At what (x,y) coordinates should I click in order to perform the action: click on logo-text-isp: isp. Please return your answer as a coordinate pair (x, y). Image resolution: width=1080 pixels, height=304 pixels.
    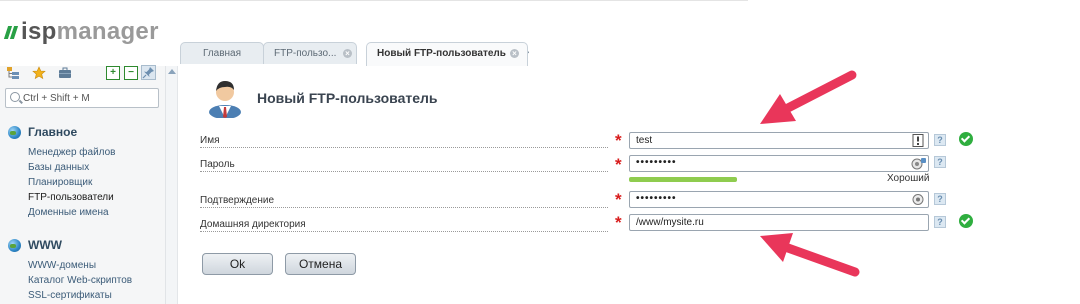
    Looking at the image, I should click on (39, 31).